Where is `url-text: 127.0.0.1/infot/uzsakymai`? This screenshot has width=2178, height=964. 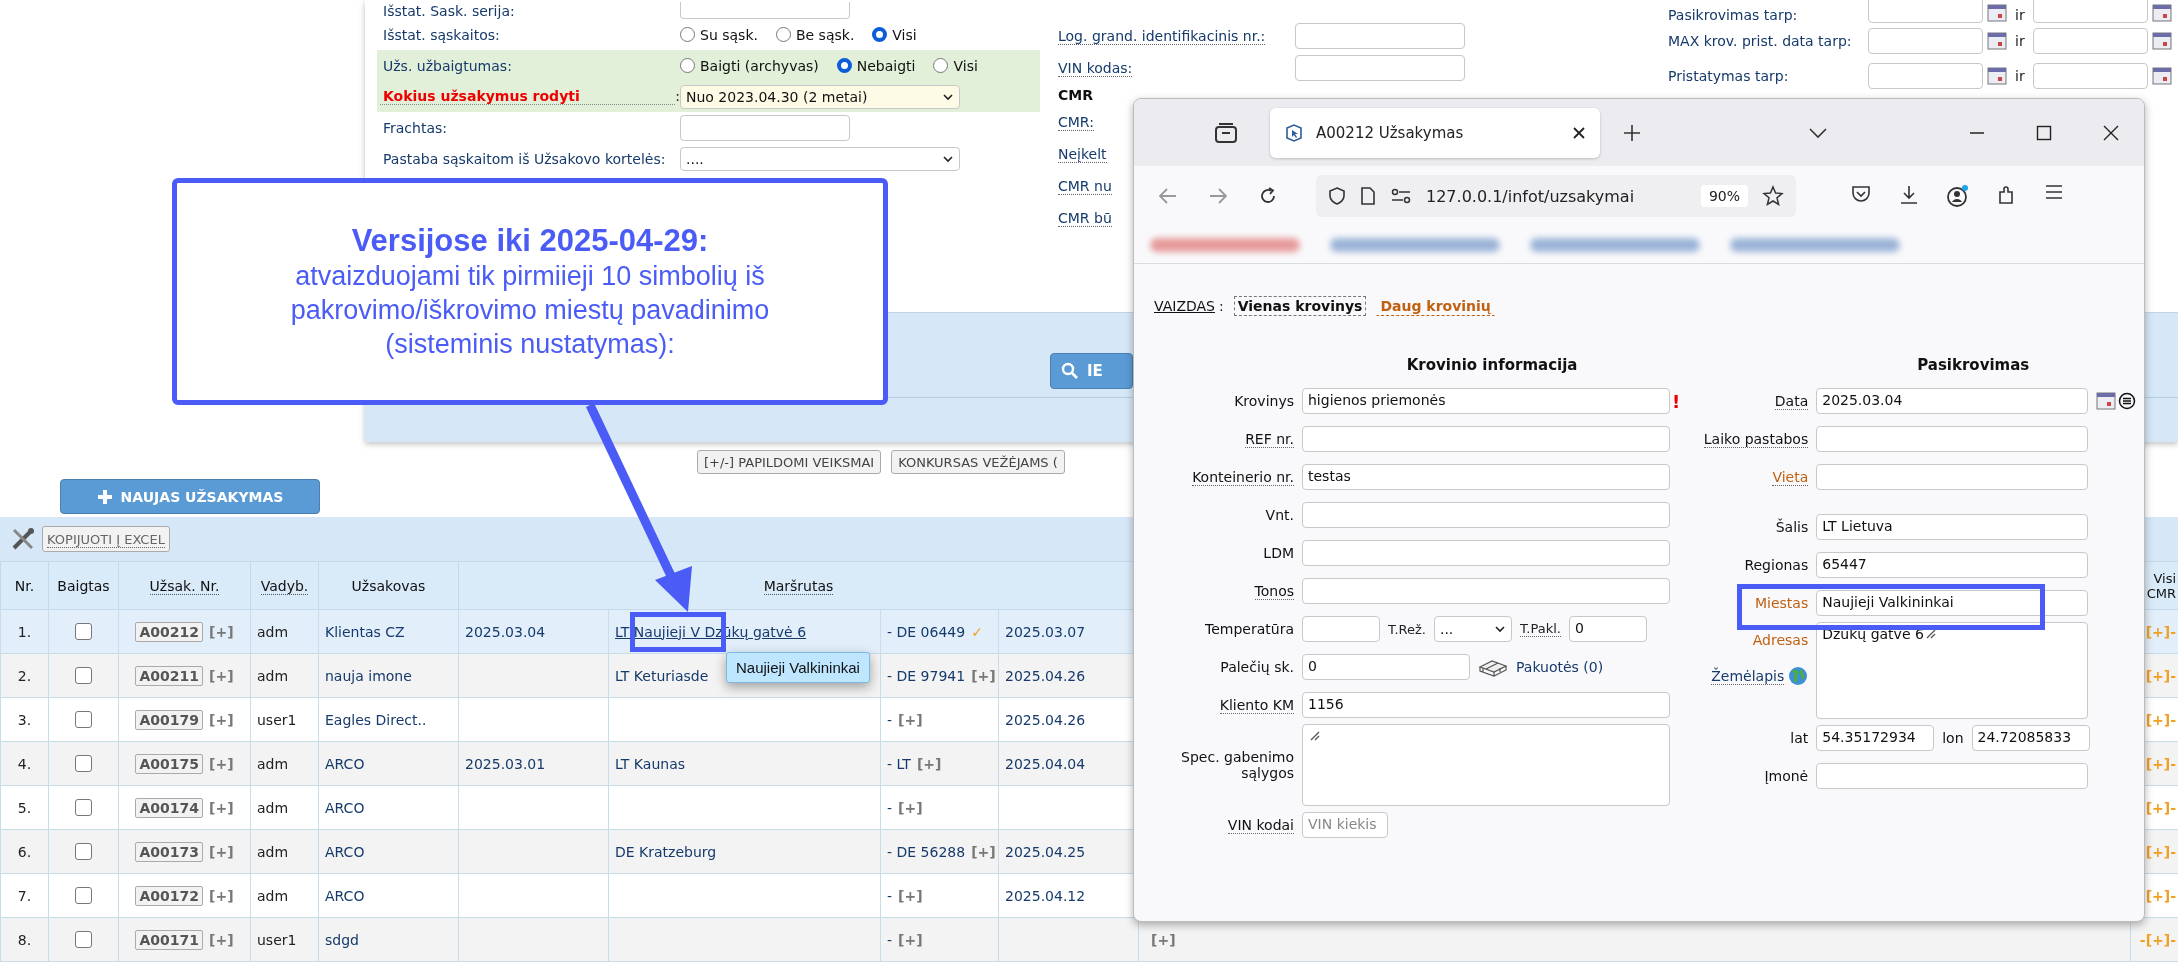 url-text: 127.0.0.1/infot/uzsakymai is located at coordinates (1556, 196).